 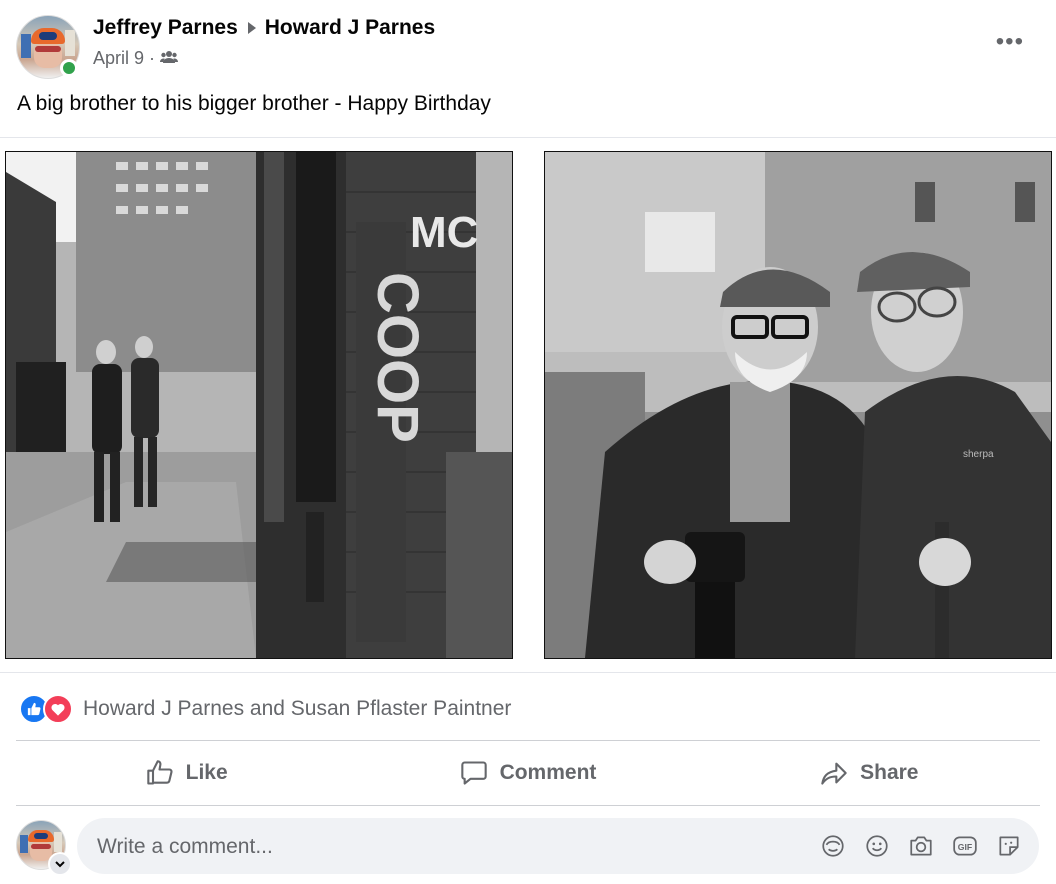 I want to click on post-actions-bar: Like Comment Share, so click(x=528, y=773).